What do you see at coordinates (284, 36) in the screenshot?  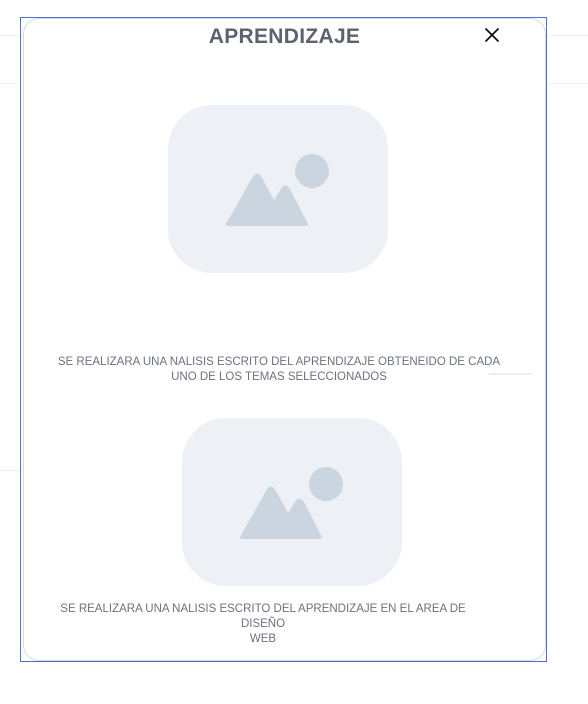 I see `modal-title: APRENDIZAJE` at bounding box center [284, 36].